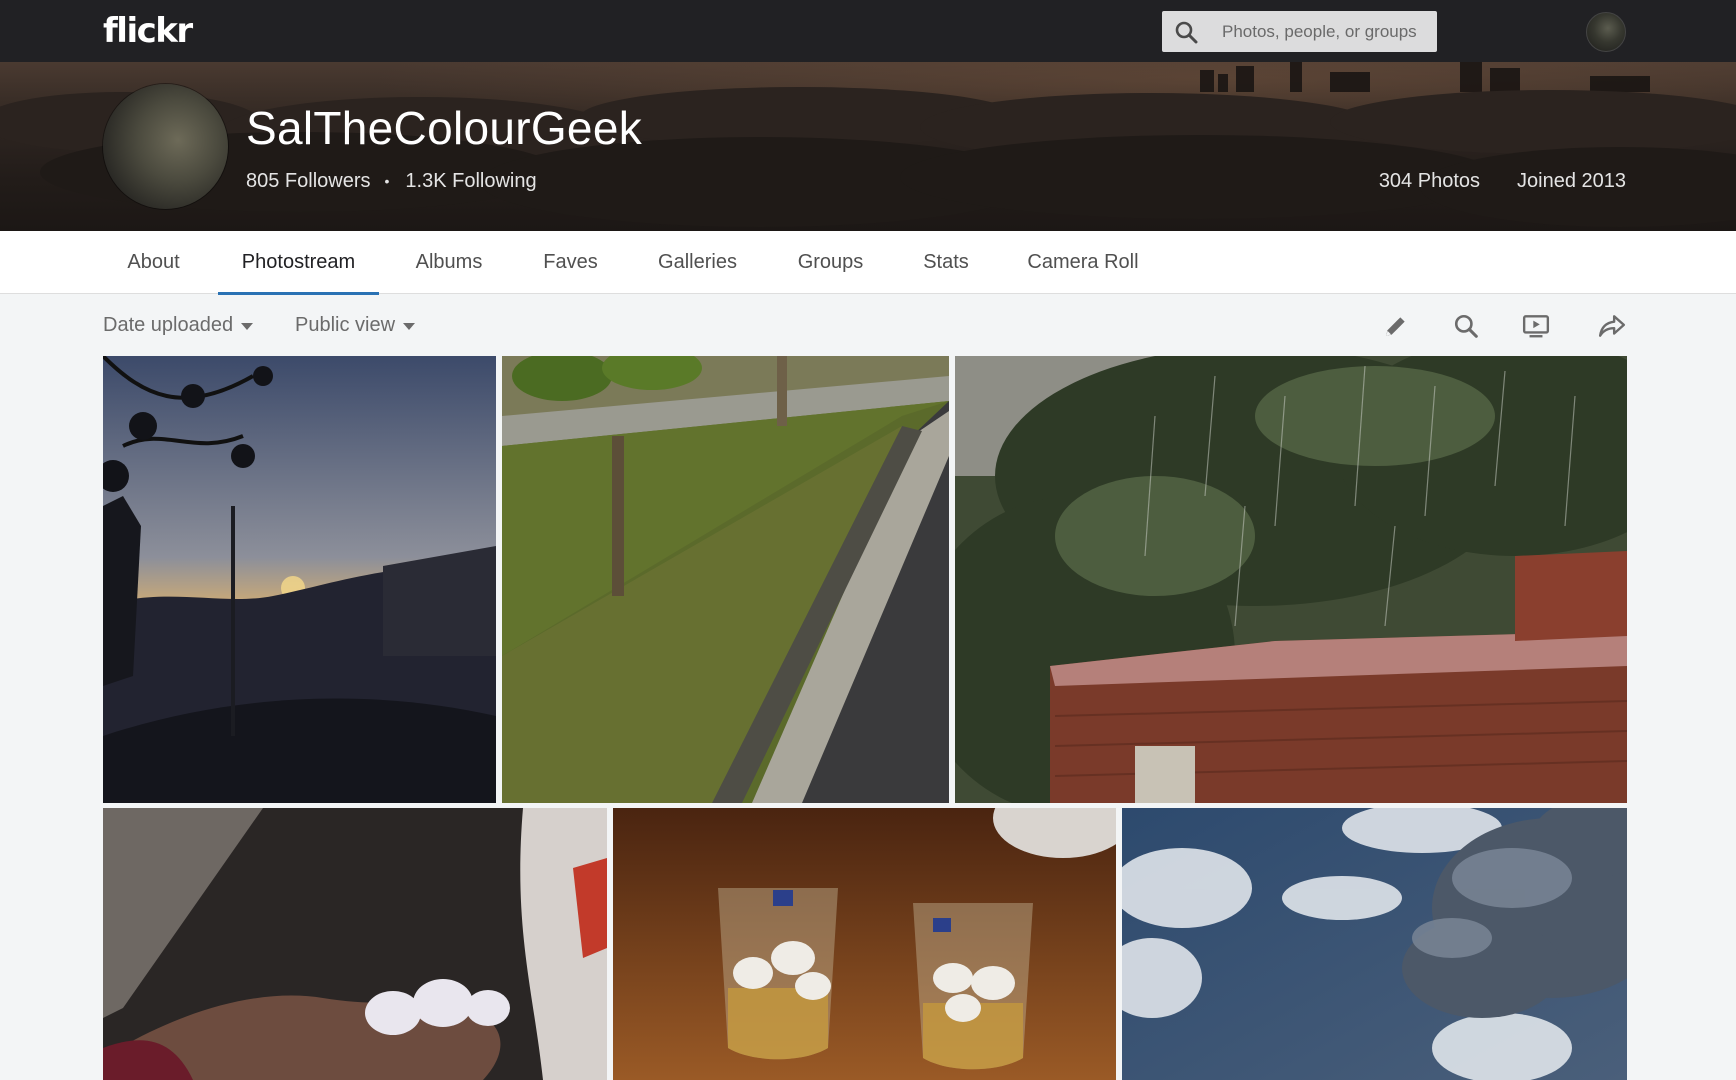  I want to click on slideshow-button, so click(1536, 326).